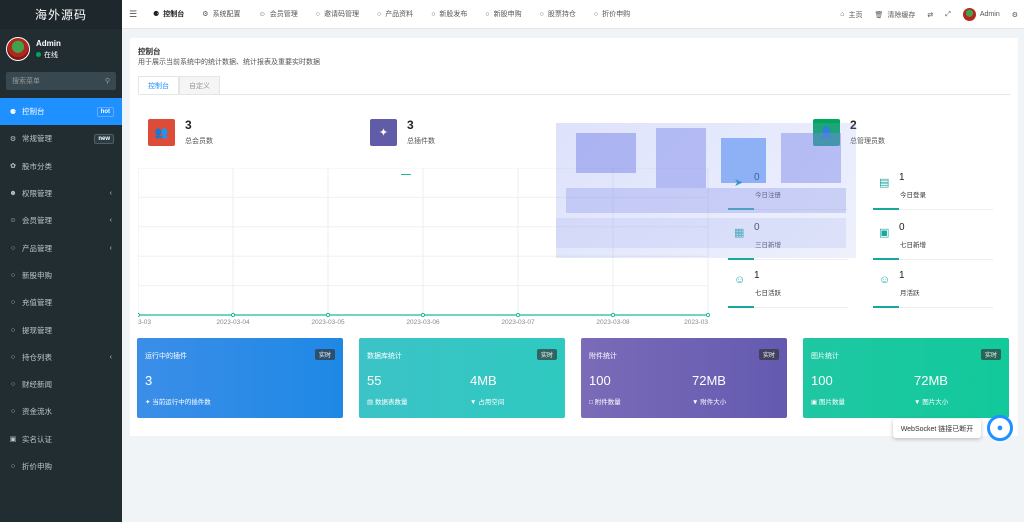  I want to click on top-nav-tab-5: ○ 新股发布, so click(449, 14).